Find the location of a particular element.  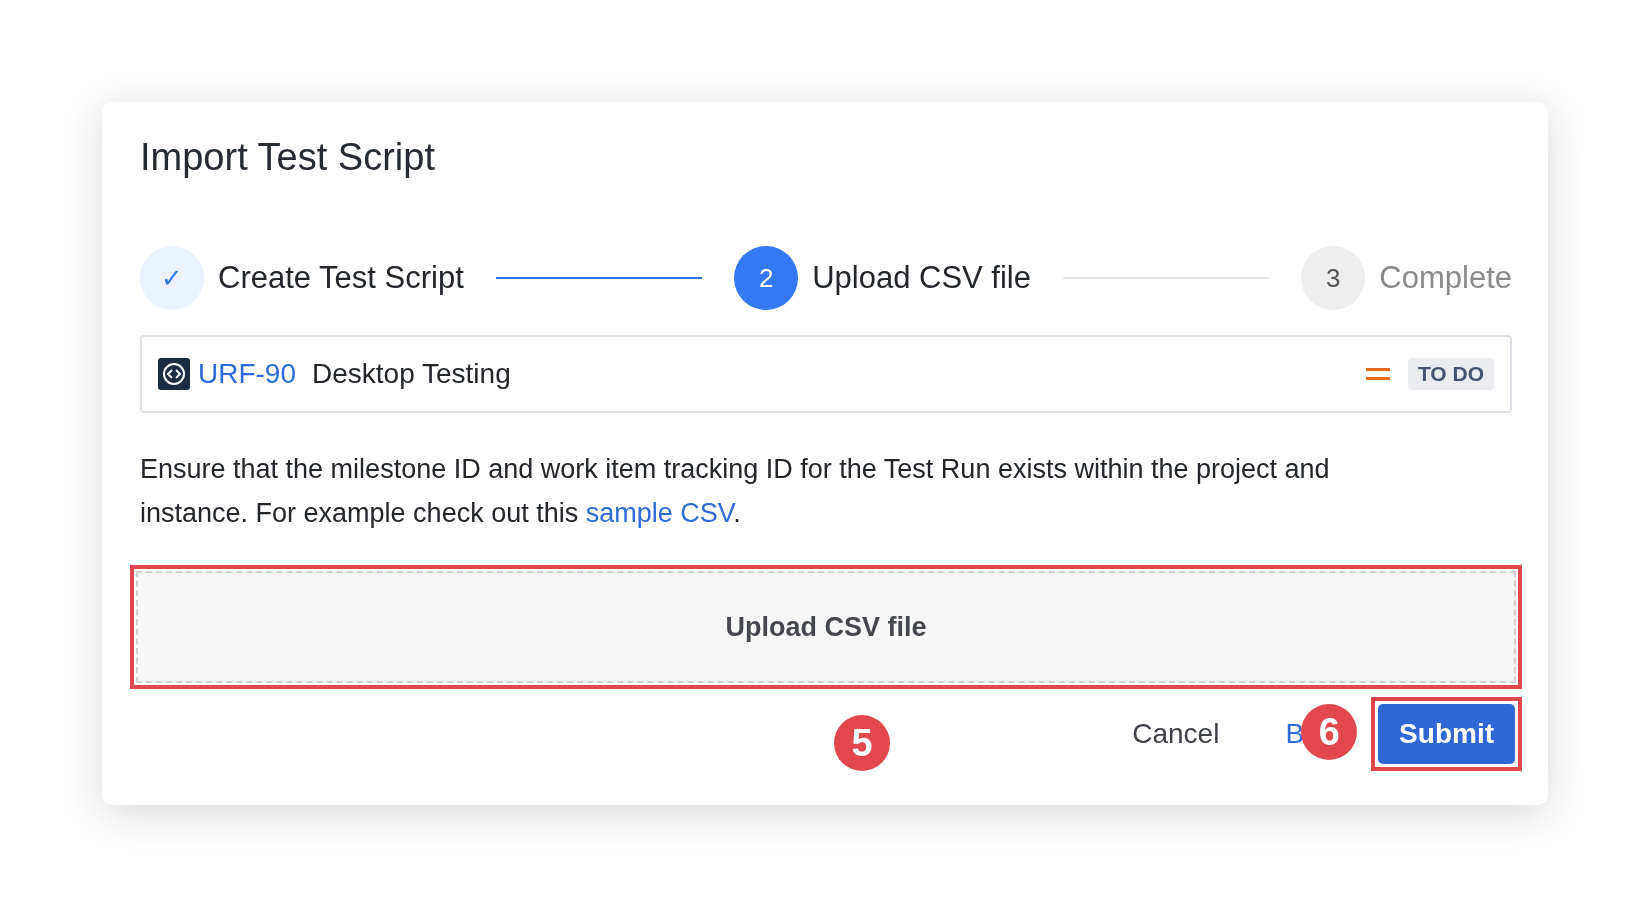

step-marker: 2 is located at coordinates (766, 278).